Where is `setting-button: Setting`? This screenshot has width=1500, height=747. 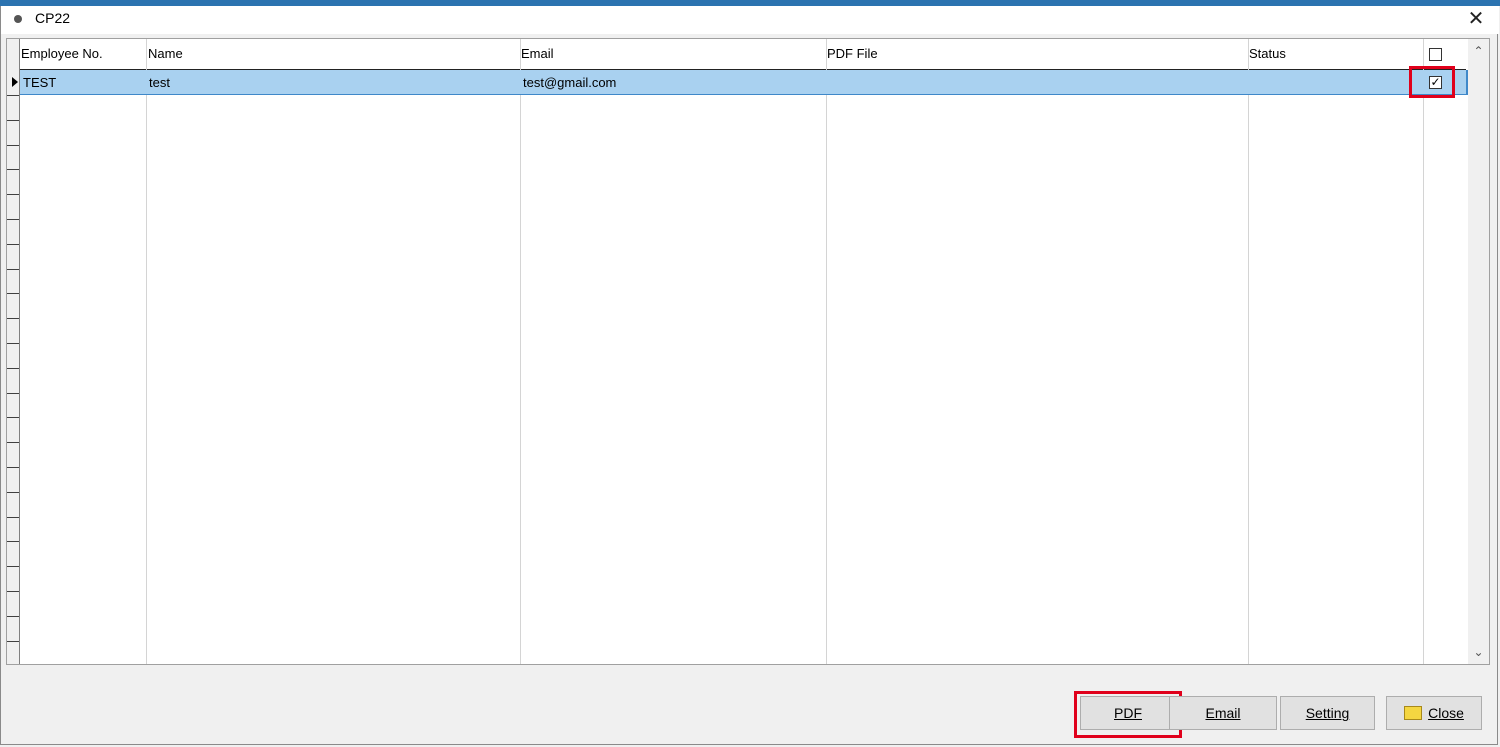
setting-button: Setting is located at coordinates (1327, 713).